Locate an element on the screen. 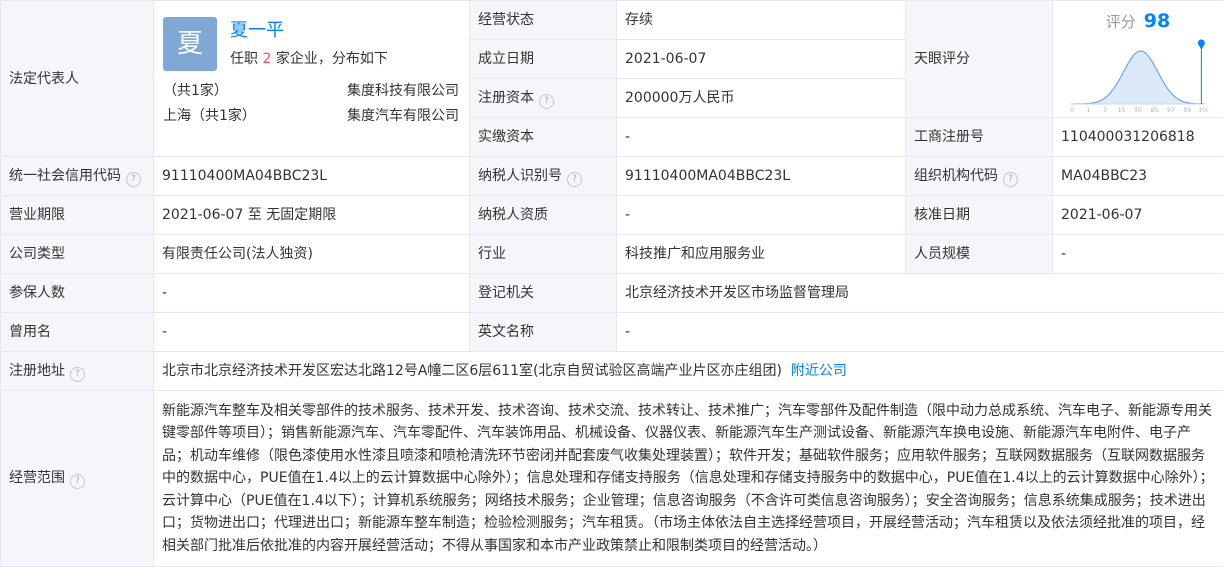  credit-code-label: 统一社会信用代码? is located at coordinates (77, 176).